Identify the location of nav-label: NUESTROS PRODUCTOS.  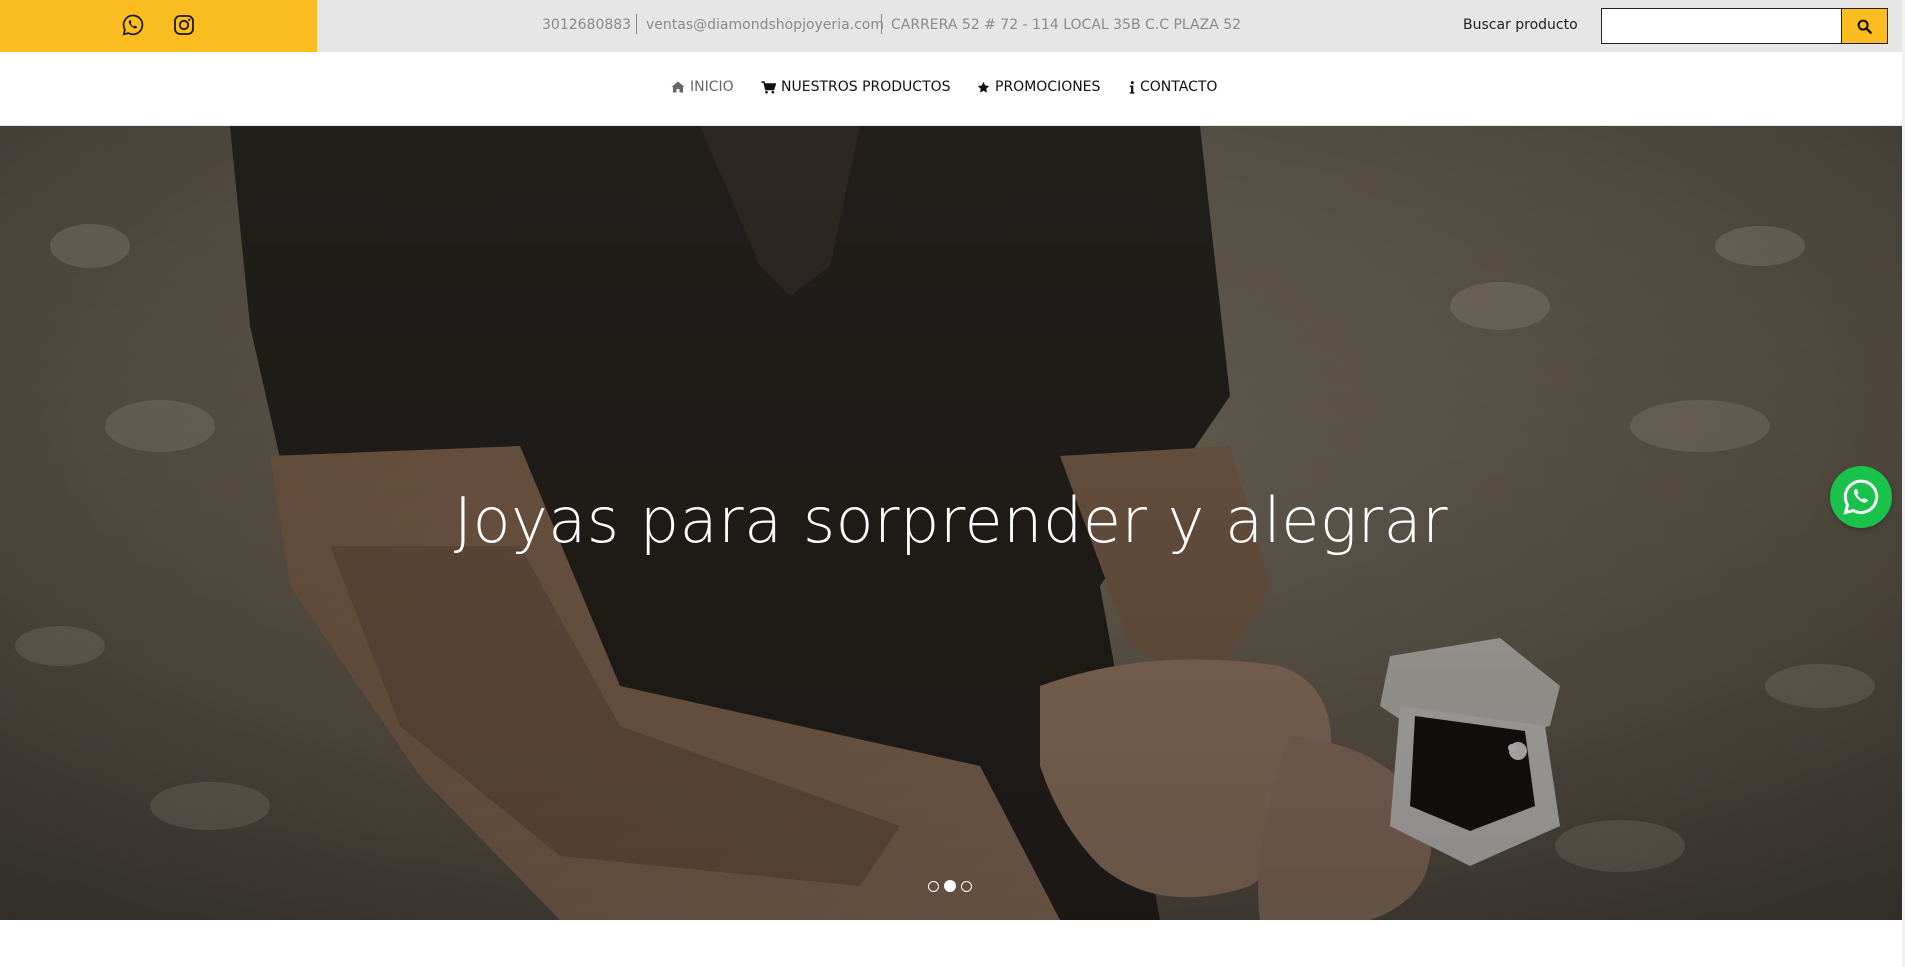
(866, 87).